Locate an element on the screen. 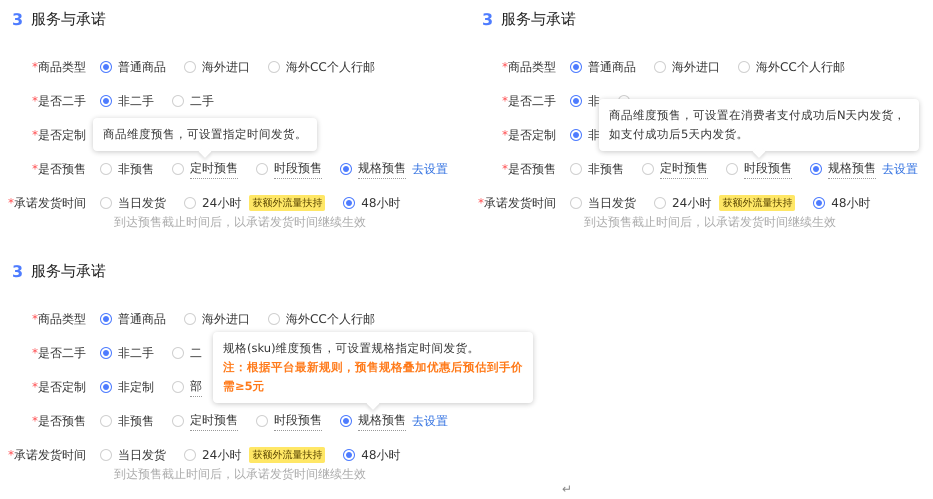 The width and height of the screenshot is (933, 499). option-label: 二 is located at coordinates (196, 353).